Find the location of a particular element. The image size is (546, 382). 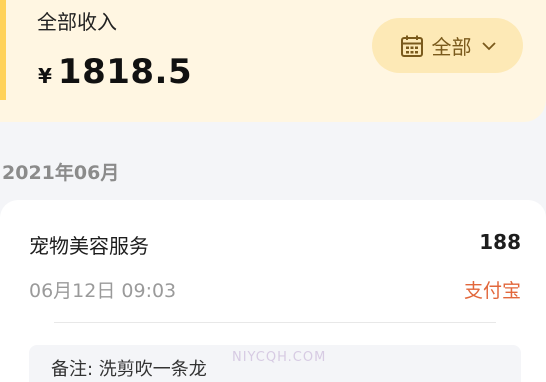

total-amount: ¥ 1818.5 is located at coordinates (115, 72).